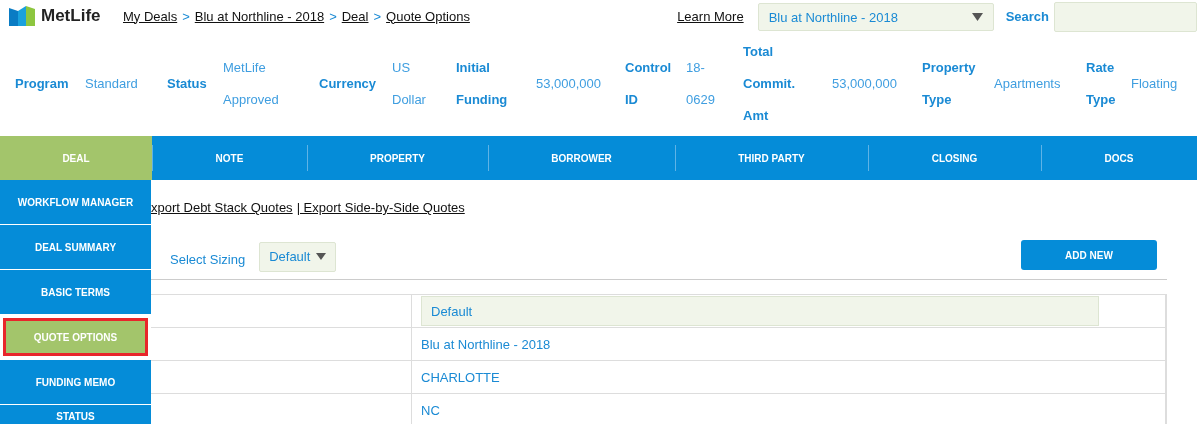 This screenshot has width=1197, height=424. Describe the element at coordinates (397, 158) in the screenshot. I see `nav-tab: PROPERTY` at that location.